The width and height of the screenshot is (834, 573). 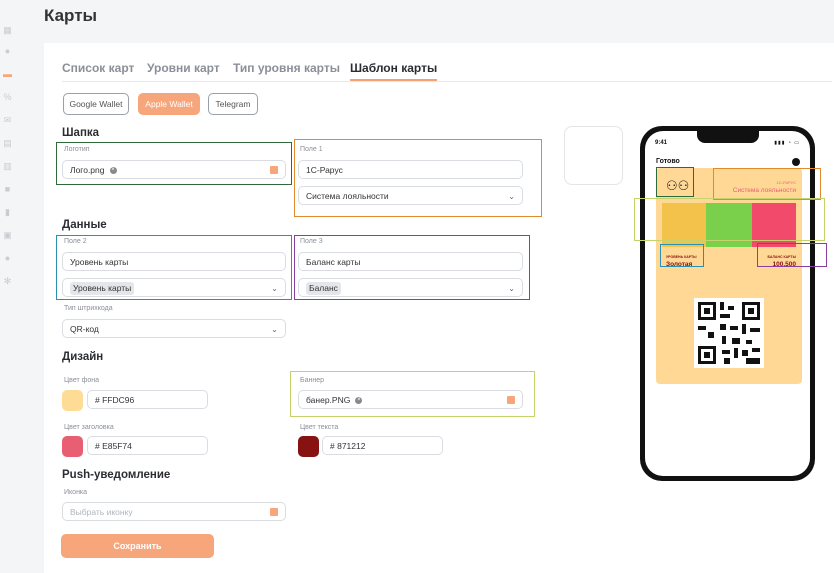 I want to click on text-color-swatch, so click(x=308, y=446).